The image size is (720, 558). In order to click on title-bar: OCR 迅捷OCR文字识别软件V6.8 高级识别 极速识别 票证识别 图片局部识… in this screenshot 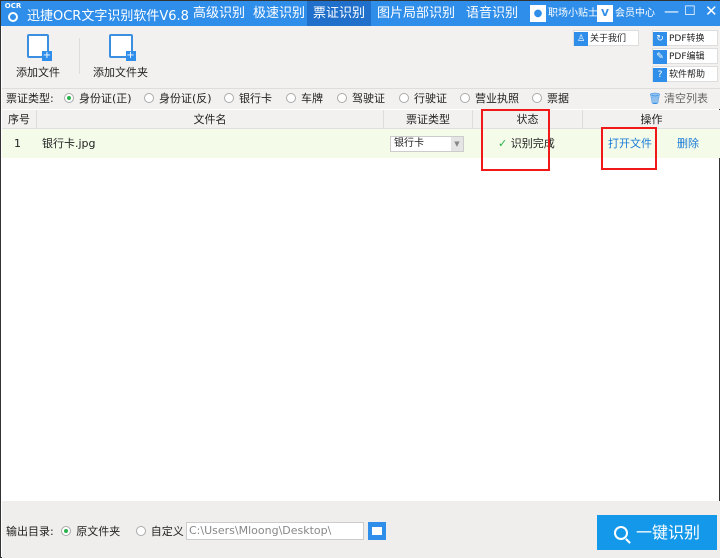, I will do `click(360, 13)`.